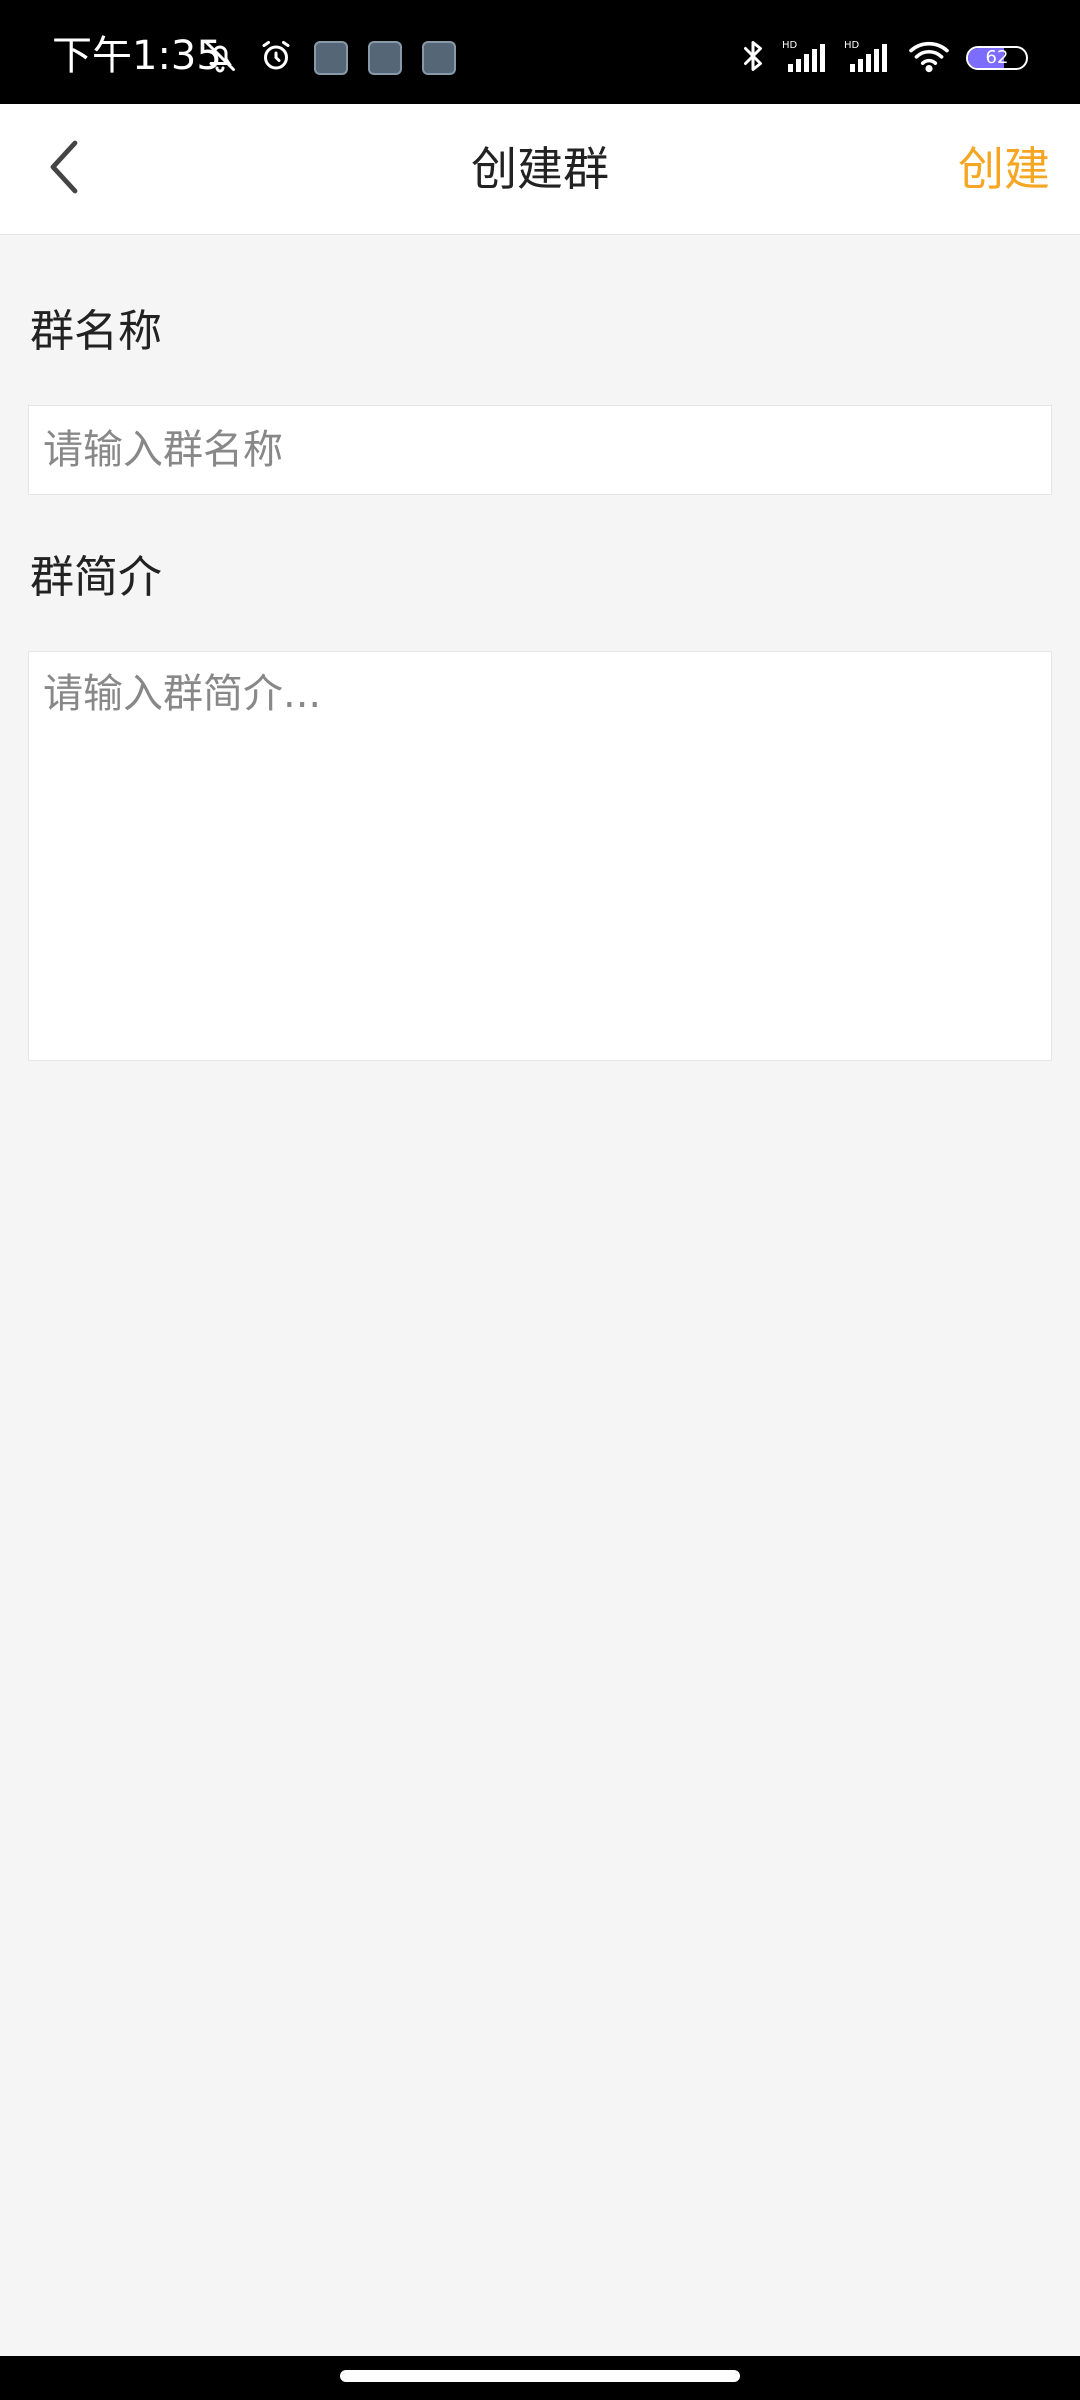 This screenshot has height=2400, width=1080. I want to click on battery-level: 62, so click(997, 57).